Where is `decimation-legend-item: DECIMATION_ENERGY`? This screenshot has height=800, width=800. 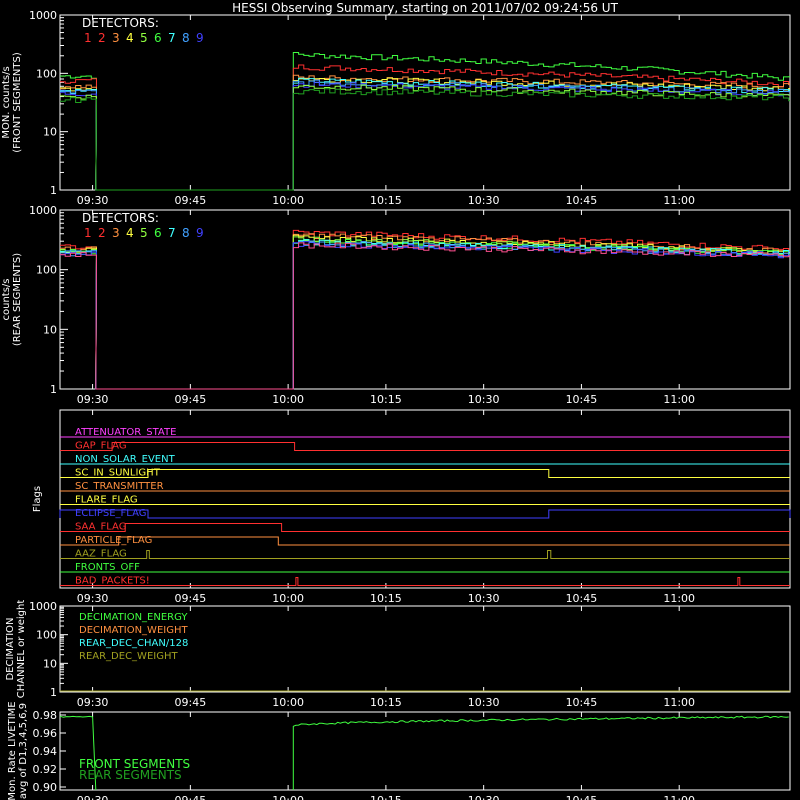
decimation-legend-item: DECIMATION_ENERGY is located at coordinates (133, 617).